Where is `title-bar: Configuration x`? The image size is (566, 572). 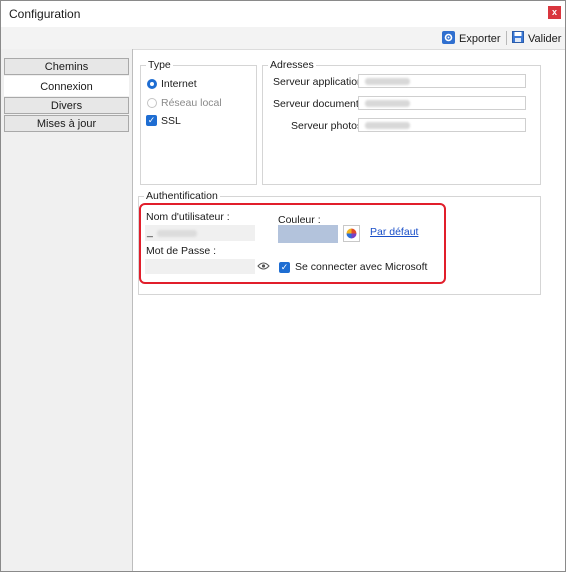 title-bar: Configuration x is located at coordinates (283, 14).